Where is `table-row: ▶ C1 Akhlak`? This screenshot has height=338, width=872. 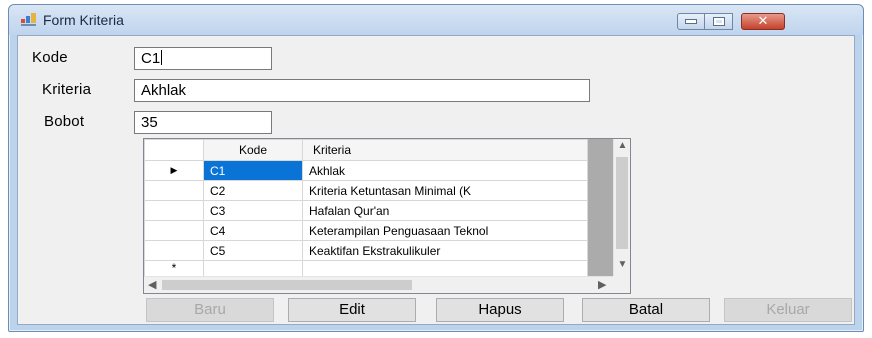
table-row: ▶ C1 Akhlak is located at coordinates (366, 170).